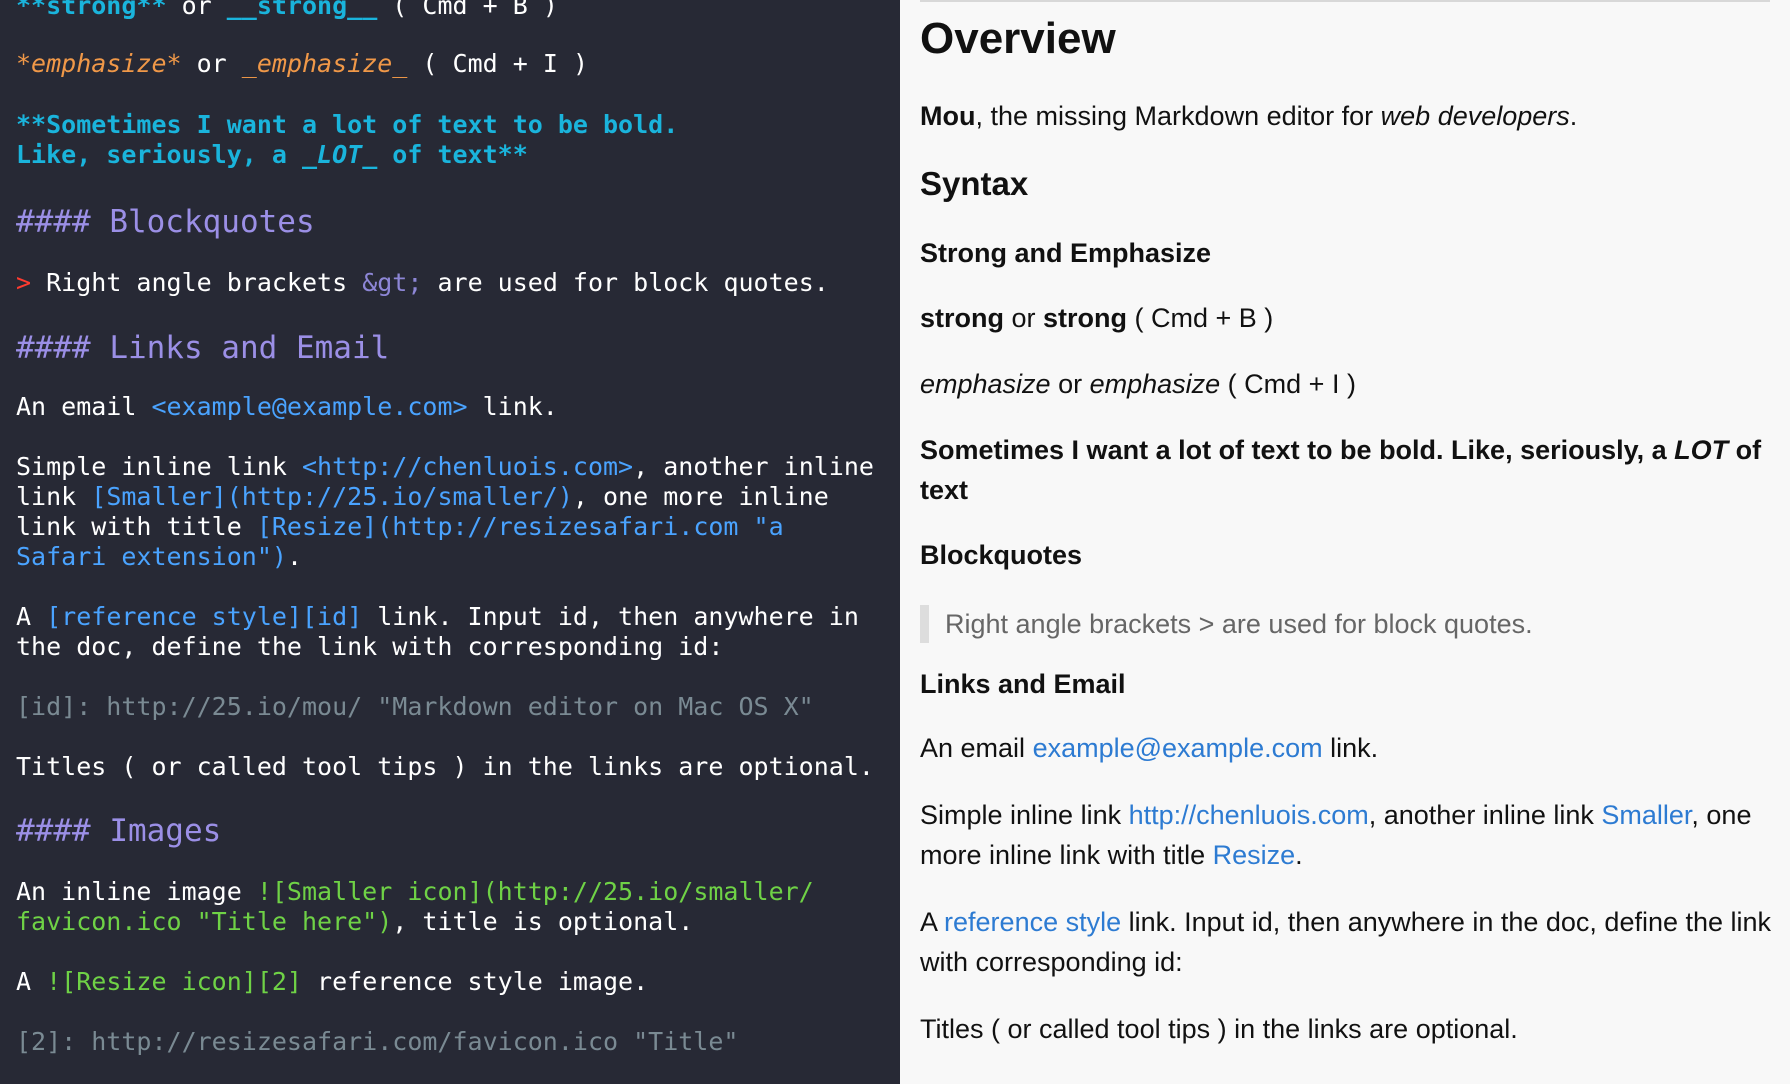  I want to click on editor-line-inline-4: Safari extension")., so click(159, 557).